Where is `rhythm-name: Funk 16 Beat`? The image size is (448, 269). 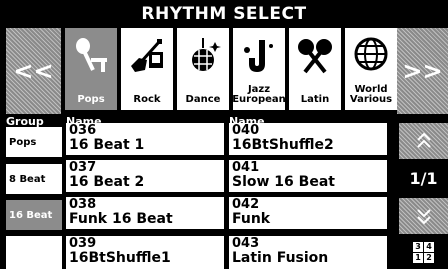 rhythm-name: Funk 16 Beat is located at coordinates (121, 219).